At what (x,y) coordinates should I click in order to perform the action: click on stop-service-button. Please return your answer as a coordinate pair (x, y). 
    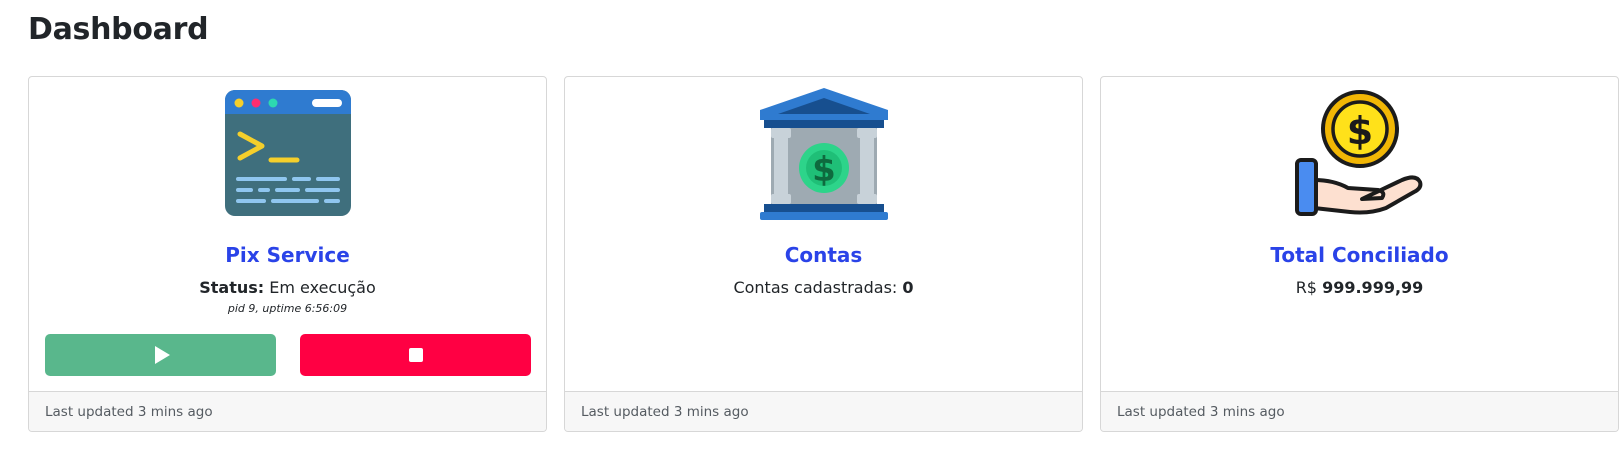
    Looking at the image, I should click on (415, 355).